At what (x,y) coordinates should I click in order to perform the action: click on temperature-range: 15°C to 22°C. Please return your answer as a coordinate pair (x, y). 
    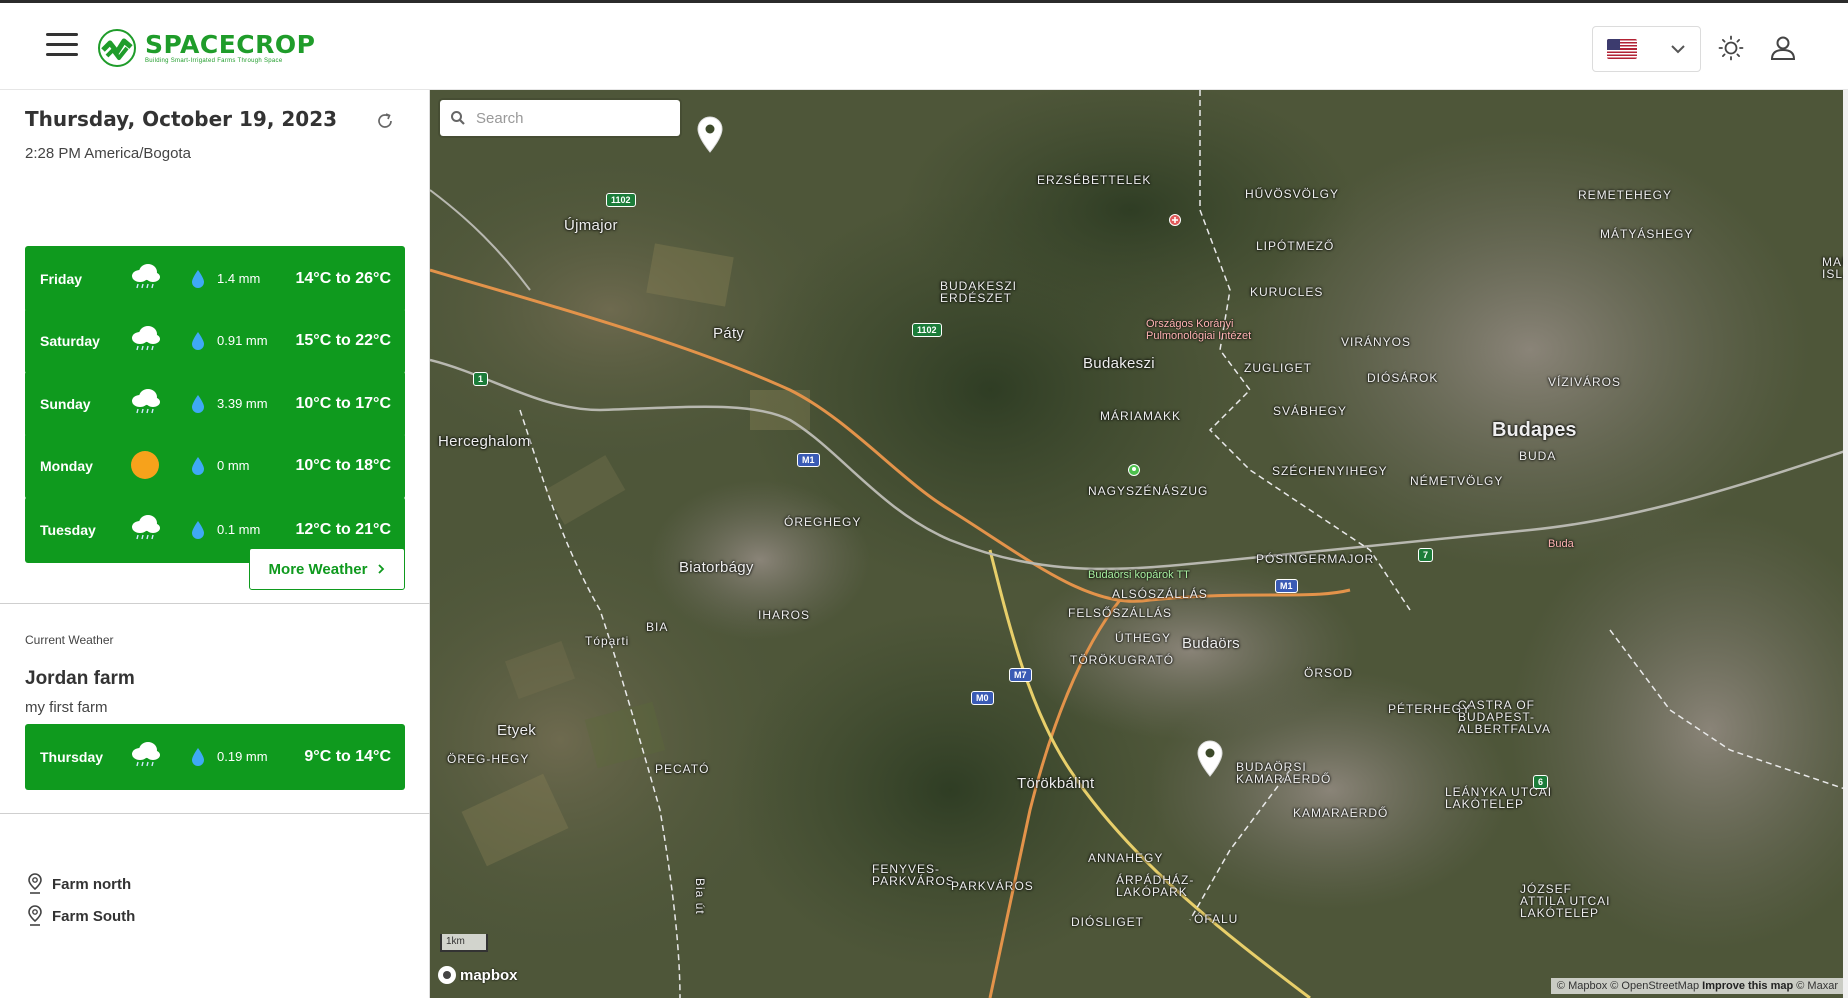
    Looking at the image, I should click on (343, 340).